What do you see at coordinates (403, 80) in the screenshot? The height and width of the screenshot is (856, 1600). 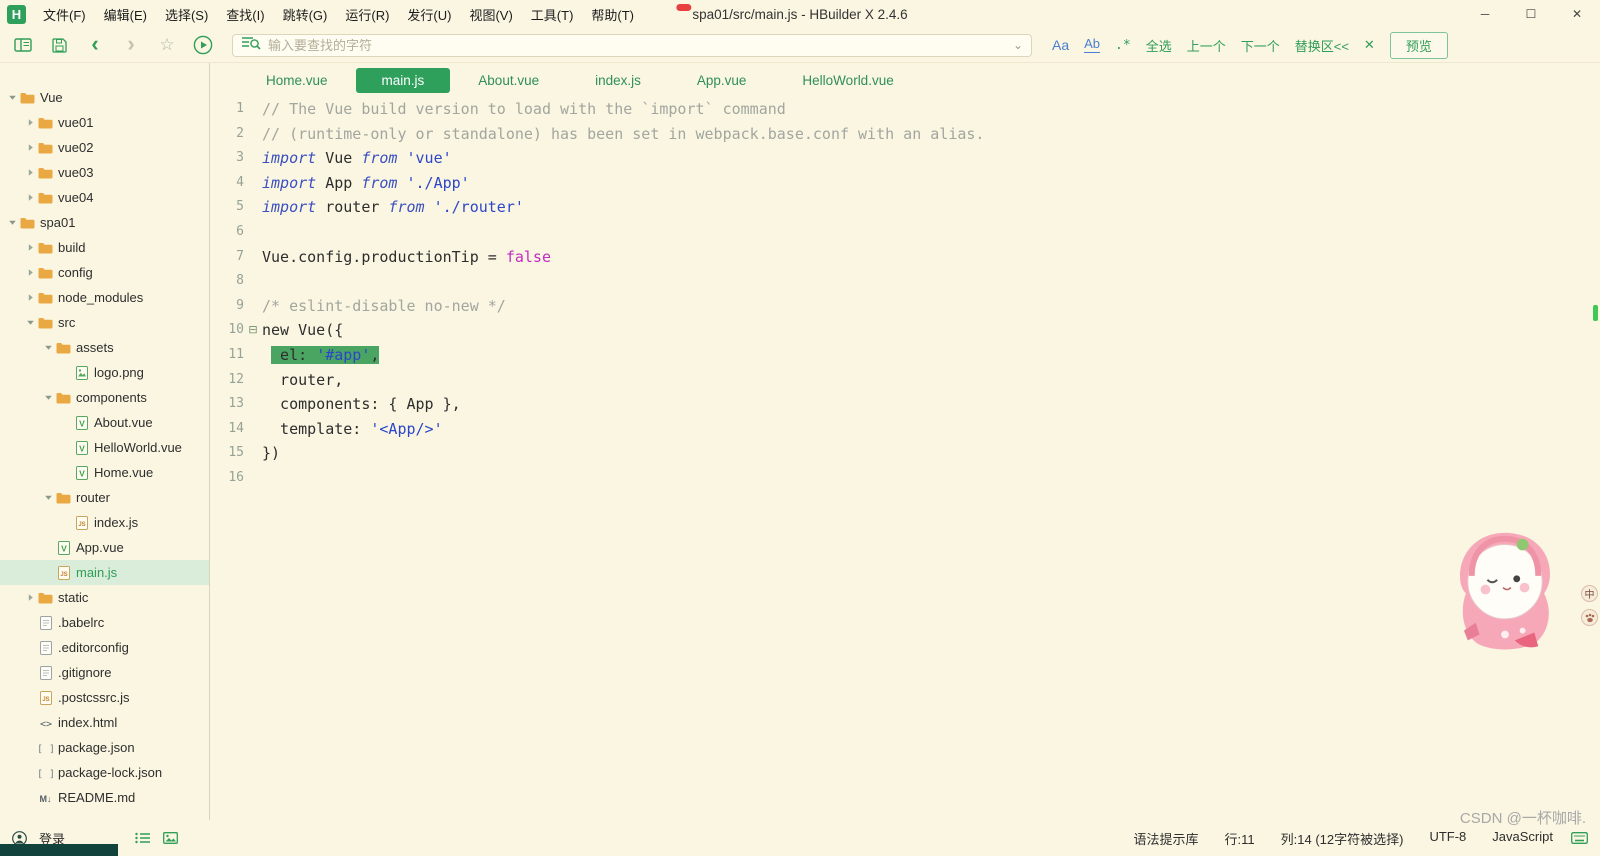 I see `editor-tab: main.js` at bounding box center [403, 80].